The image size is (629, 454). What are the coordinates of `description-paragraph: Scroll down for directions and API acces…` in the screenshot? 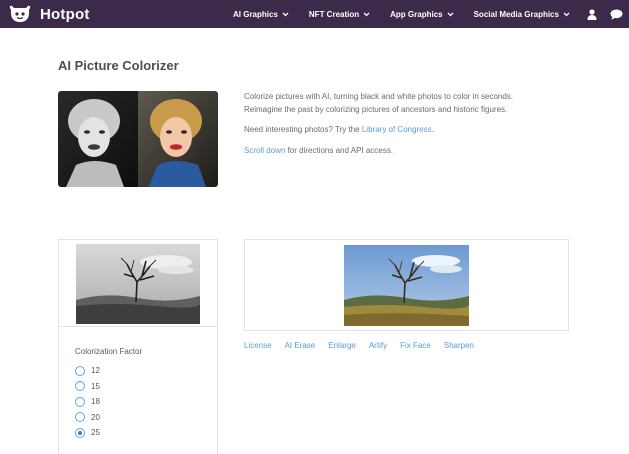 It's located at (381, 151).